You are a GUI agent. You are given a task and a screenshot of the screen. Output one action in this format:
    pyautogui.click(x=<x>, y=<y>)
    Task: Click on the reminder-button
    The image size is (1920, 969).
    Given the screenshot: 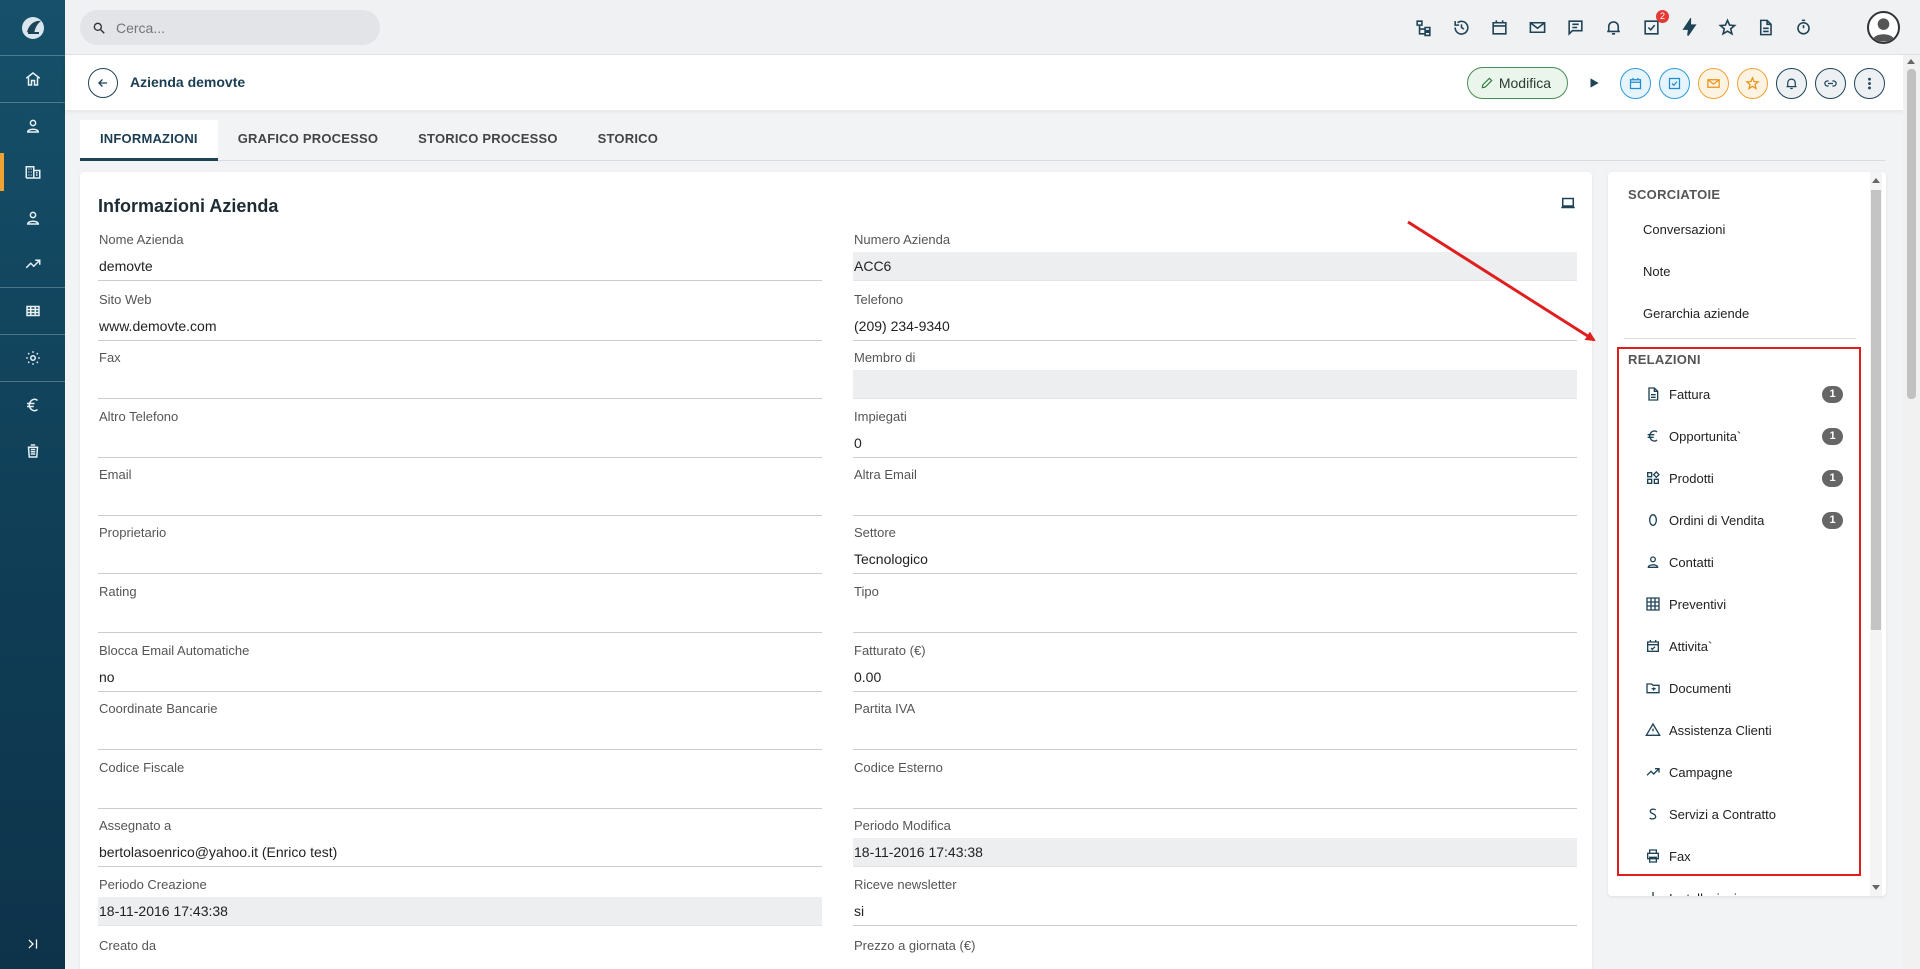 What is the action you would take?
    pyautogui.click(x=1791, y=83)
    